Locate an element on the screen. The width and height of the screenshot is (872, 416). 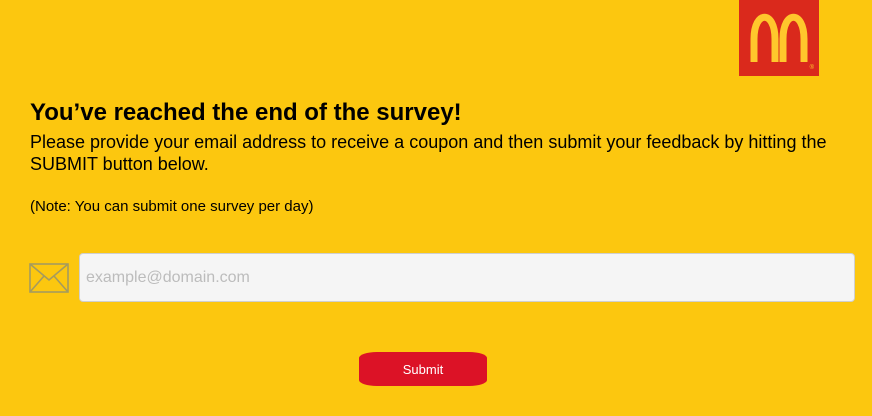
registered-mark: ® is located at coordinates (811, 68).